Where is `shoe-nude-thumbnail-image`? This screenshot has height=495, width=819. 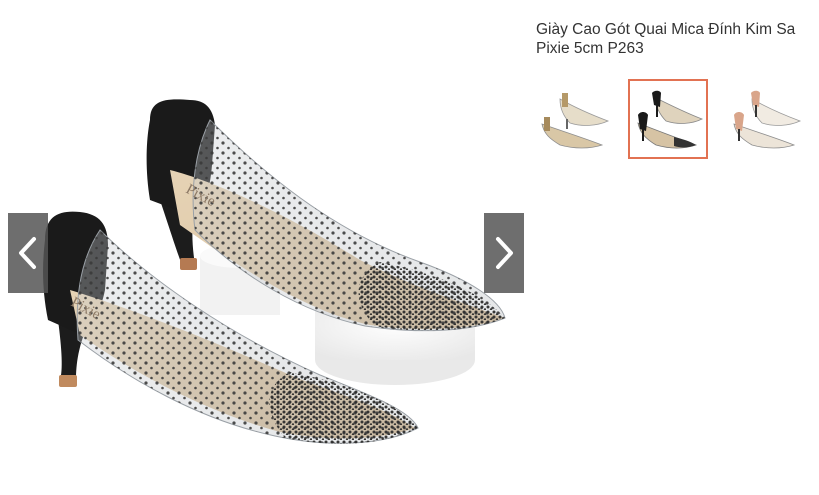
shoe-nude-thumbnail-image is located at coordinates (767, 119).